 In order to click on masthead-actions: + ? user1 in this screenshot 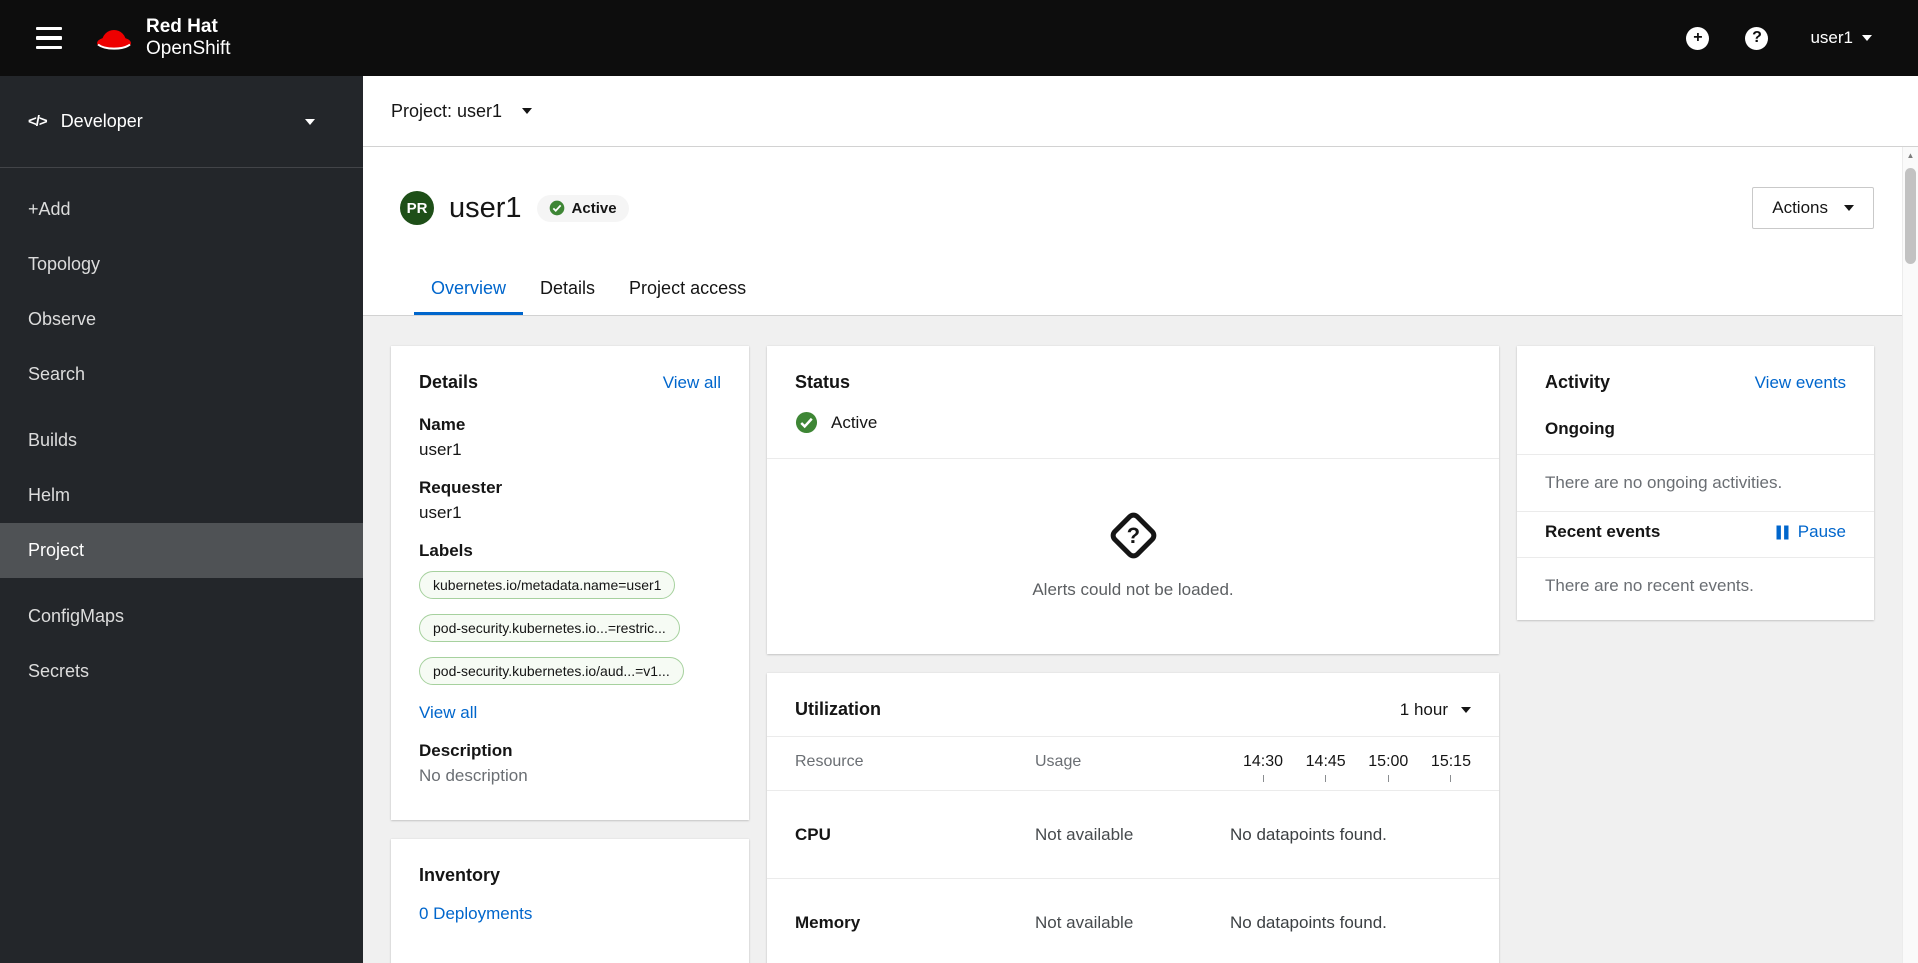, I will do `click(1779, 38)`.